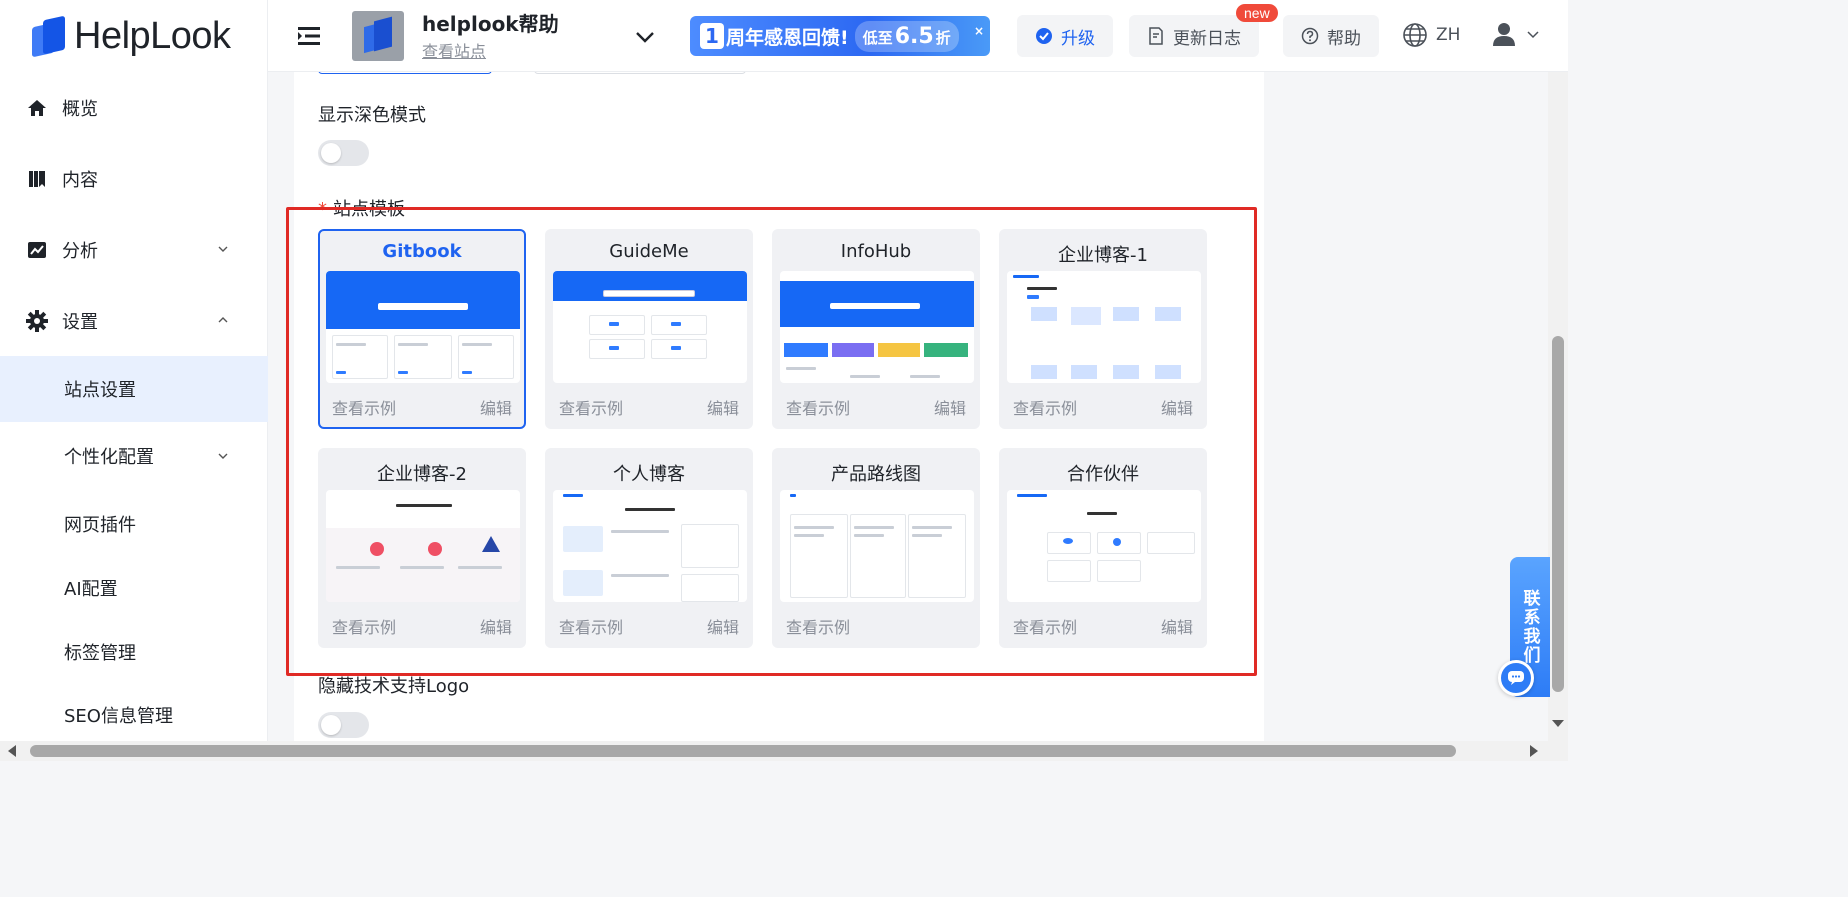 The height and width of the screenshot is (897, 1848). Describe the element at coordinates (37, 179) in the screenshot. I see `book-icon` at that location.